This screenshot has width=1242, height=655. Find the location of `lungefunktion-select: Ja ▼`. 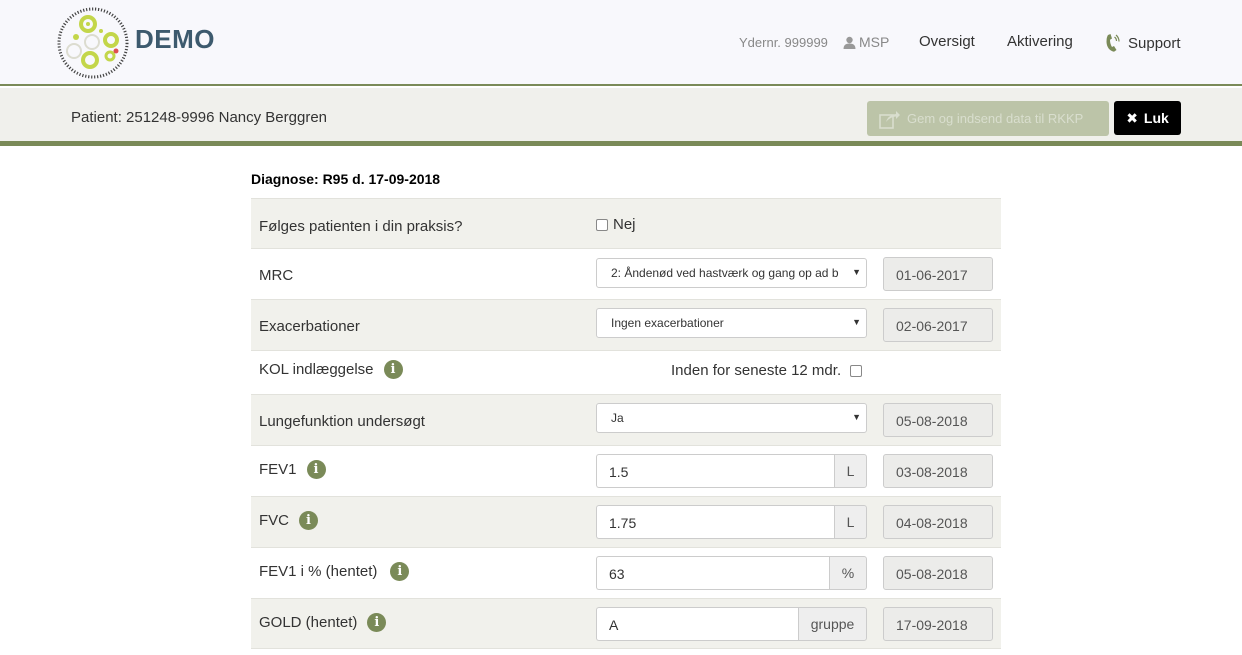

lungefunktion-select: Ja ▼ is located at coordinates (731, 418).